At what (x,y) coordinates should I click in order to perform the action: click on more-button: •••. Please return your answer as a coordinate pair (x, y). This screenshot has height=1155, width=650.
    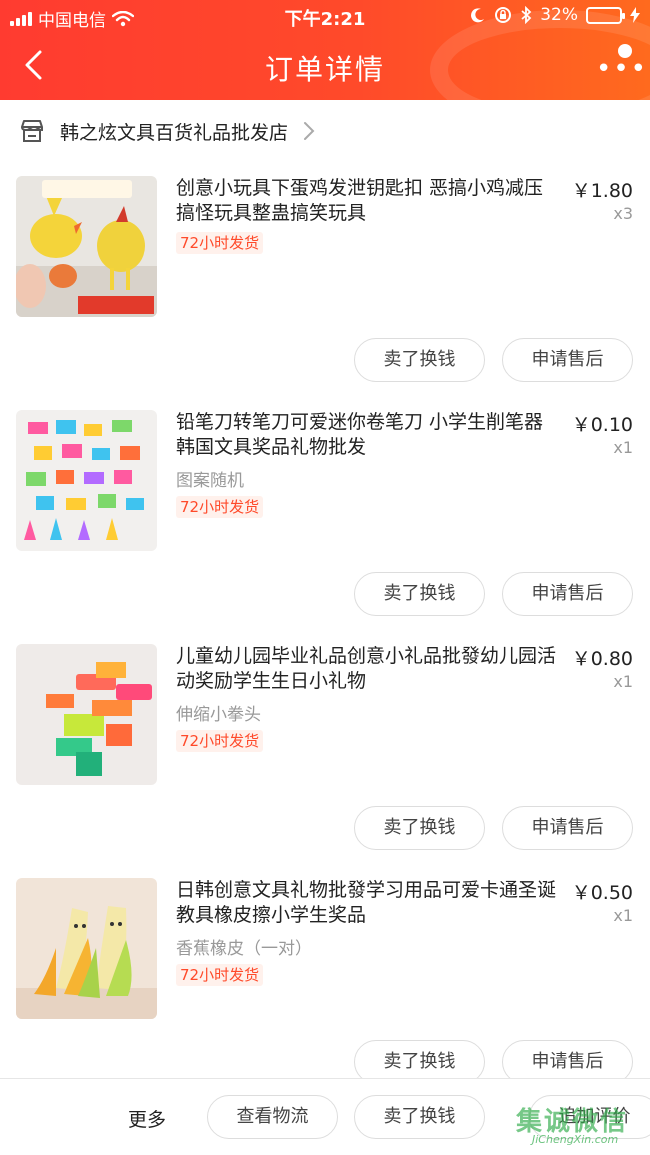
    Looking at the image, I should click on (620, 62).